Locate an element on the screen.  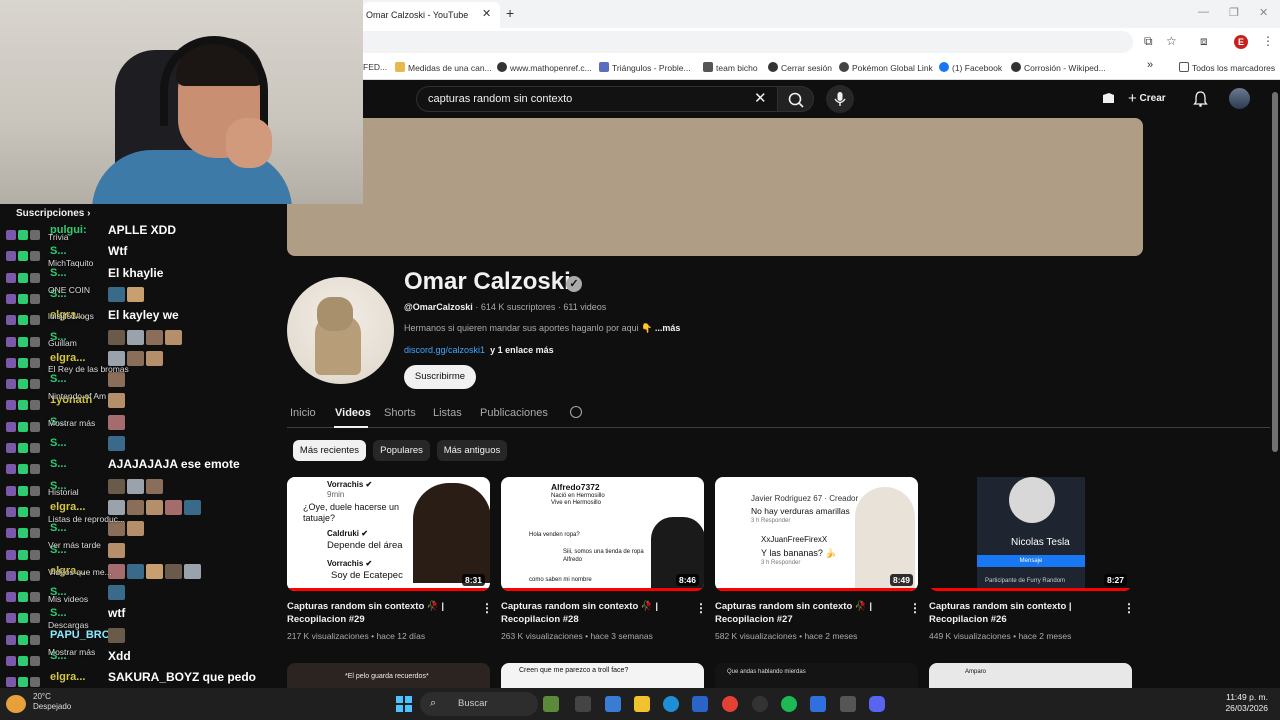
close-window-icon: ✕ is located at coordinates (1263, 12).